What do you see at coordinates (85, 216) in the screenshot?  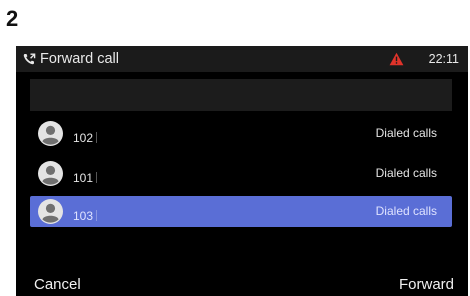 I see `contact-number: 103` at bounding box center [85, 216].